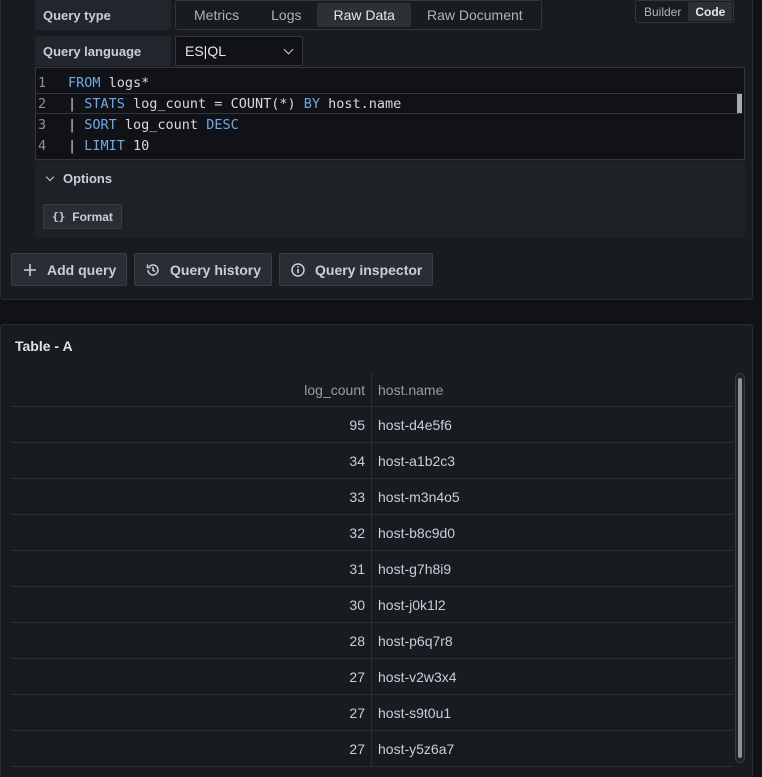  Describe the element at coordinates (82, 269) in the screenshot. I see `add-query-label: Add query` at that location.